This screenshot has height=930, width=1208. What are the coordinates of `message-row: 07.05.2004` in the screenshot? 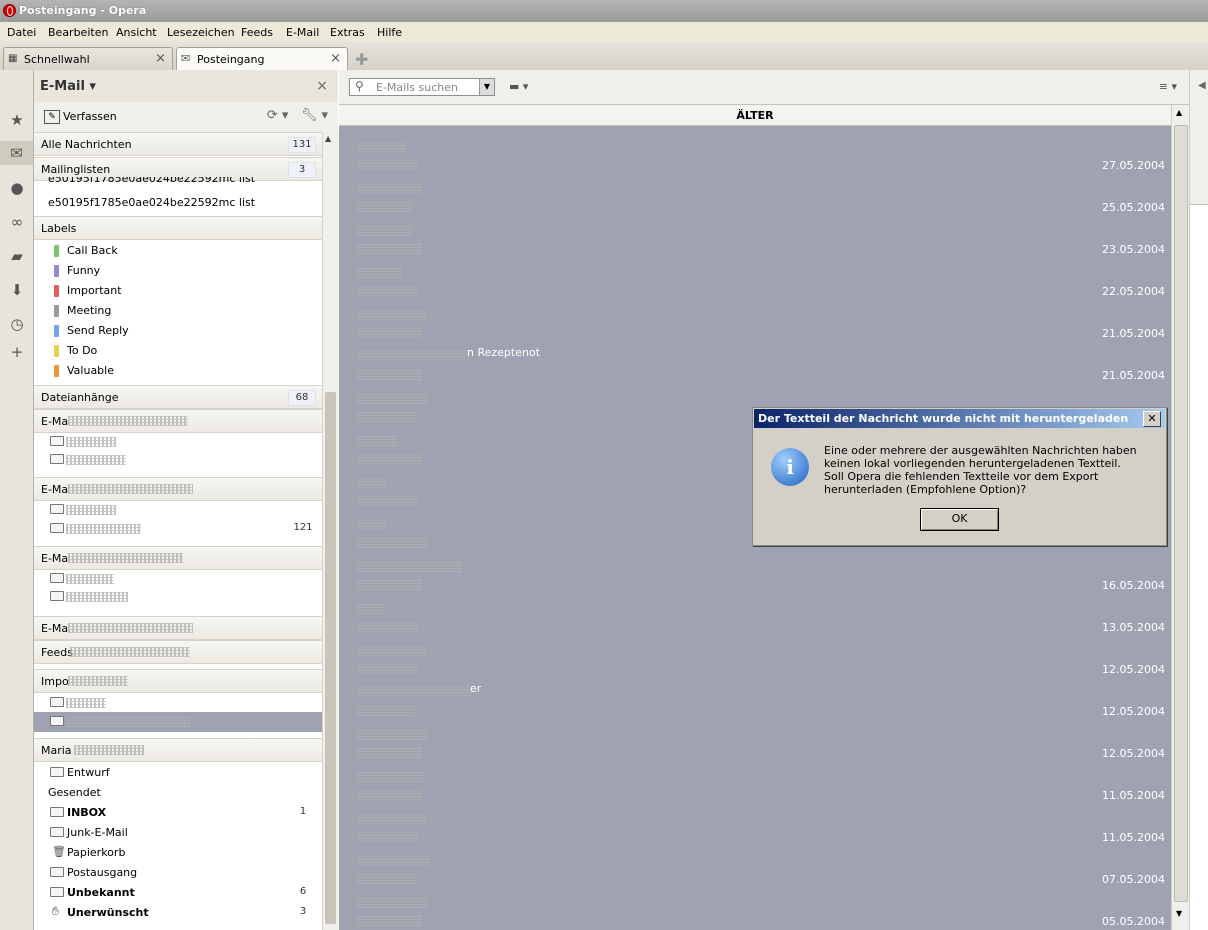 It's located at (755, 867).